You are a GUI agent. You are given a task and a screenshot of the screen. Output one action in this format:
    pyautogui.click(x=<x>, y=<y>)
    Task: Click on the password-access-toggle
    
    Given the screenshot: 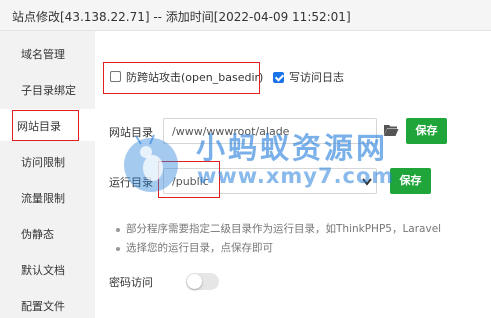 What is the action you would take?
    pyautogui.click(x=202, y=281)
    